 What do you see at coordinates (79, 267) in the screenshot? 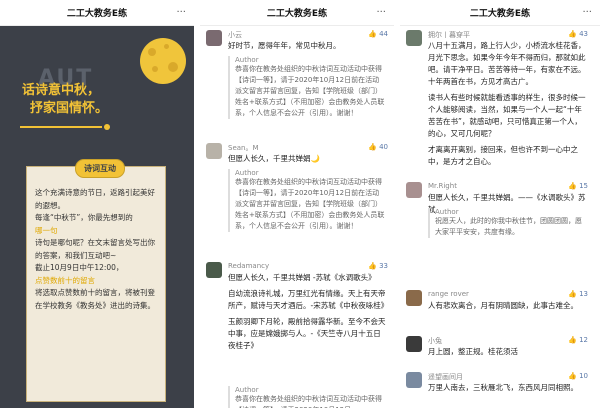
I see `card-line-5: 截止10月9日中午12:00，` at bounding box center [79, 267].